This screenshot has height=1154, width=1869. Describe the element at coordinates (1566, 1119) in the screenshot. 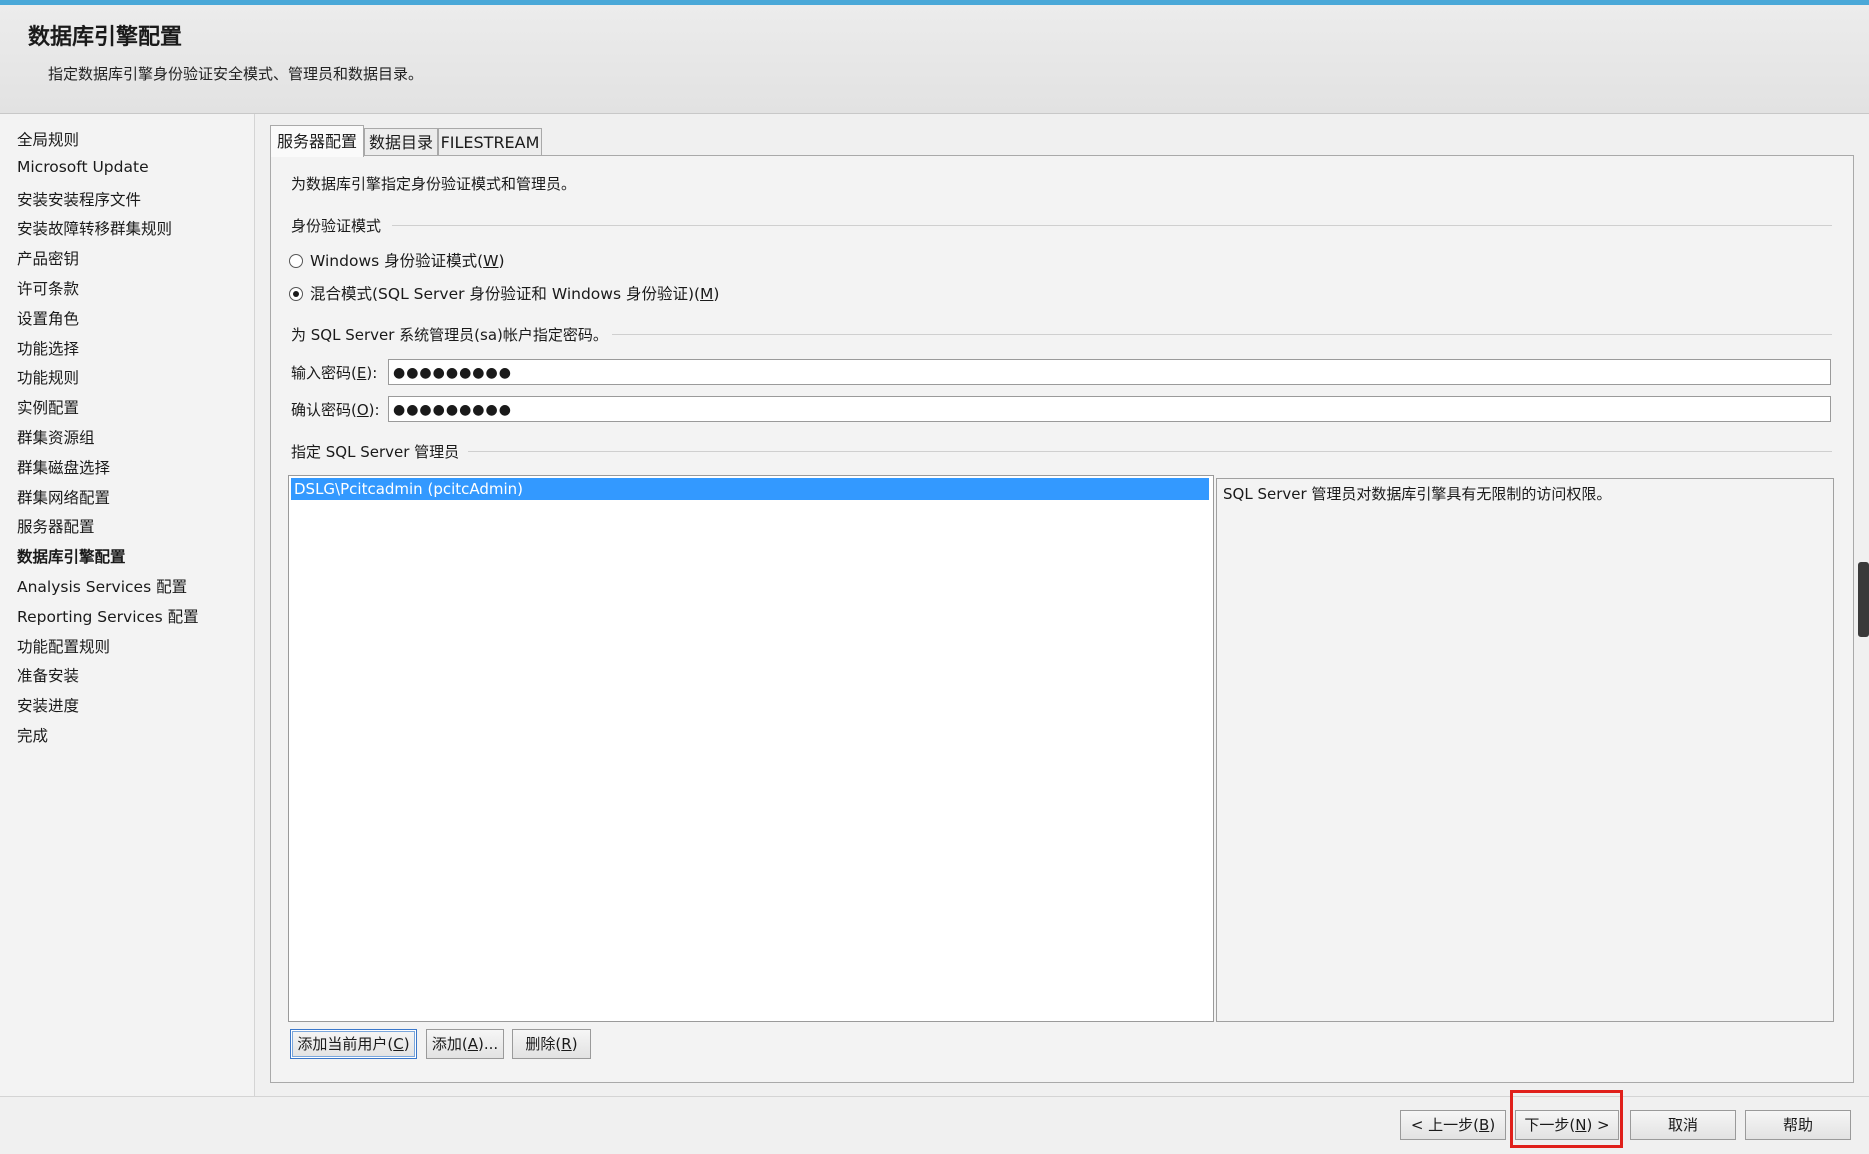

I see `next-button-highlight` at that location.